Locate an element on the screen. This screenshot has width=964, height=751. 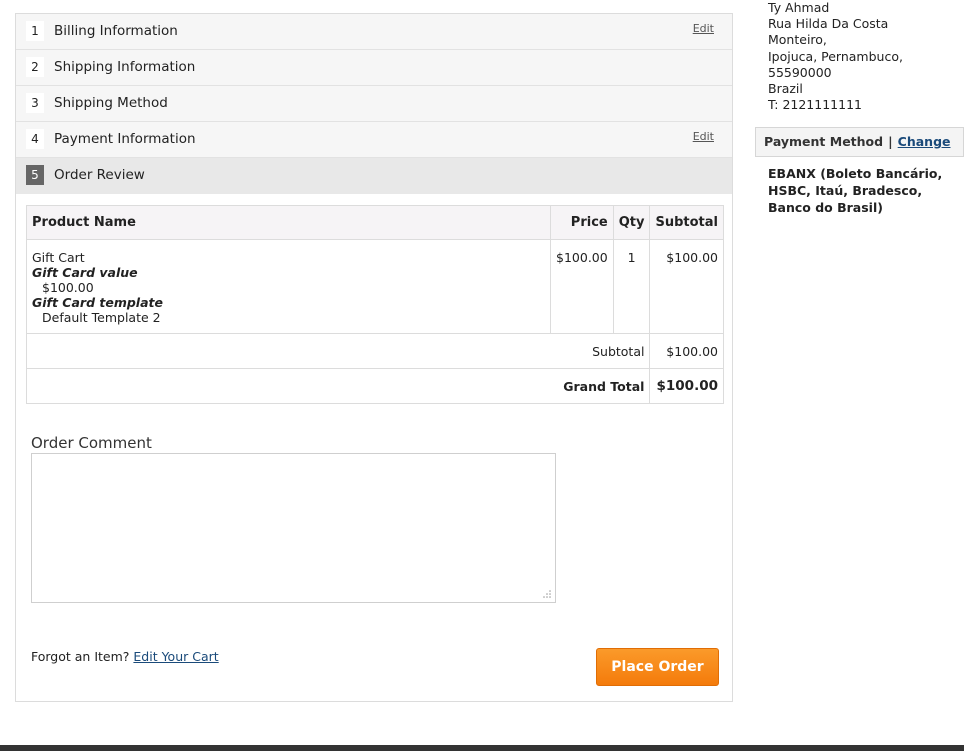
step-billing-information: 1 Billing Information Edit is located at coordinates (374, 32).